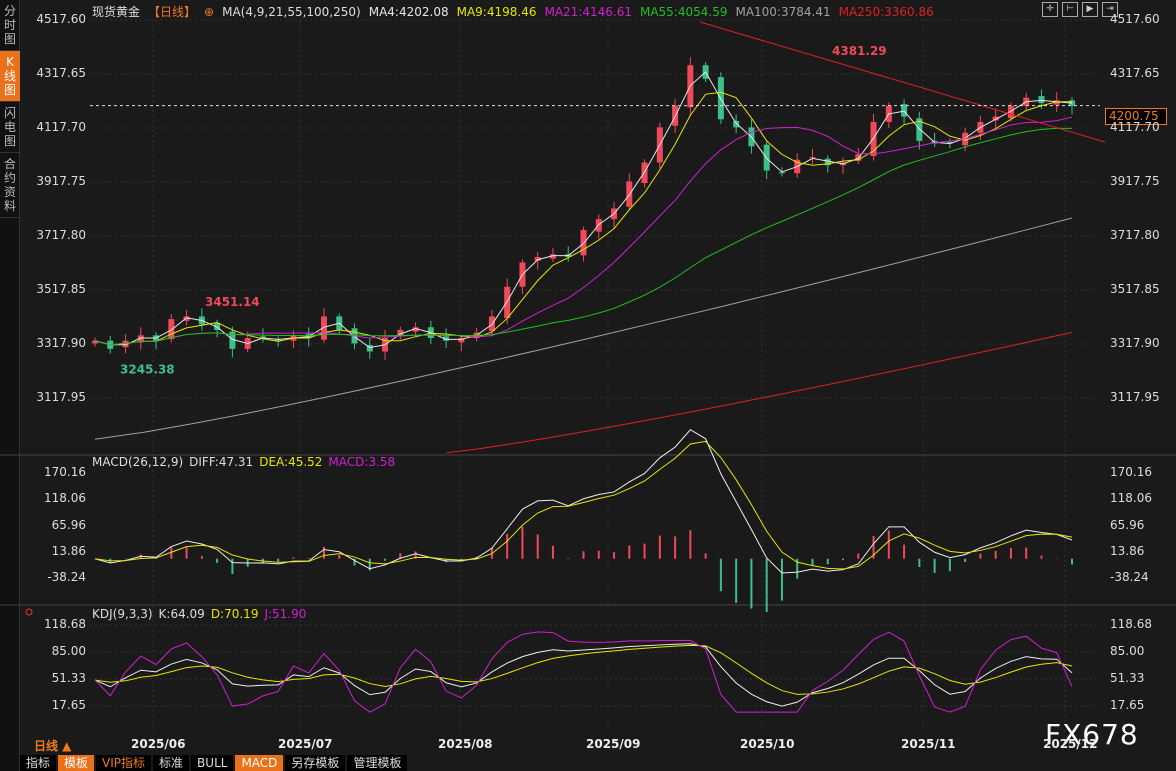  Describe the element at coordinates (1127, 524) in the screenshot. I see `macd-axis-label: 65.96` at that location.